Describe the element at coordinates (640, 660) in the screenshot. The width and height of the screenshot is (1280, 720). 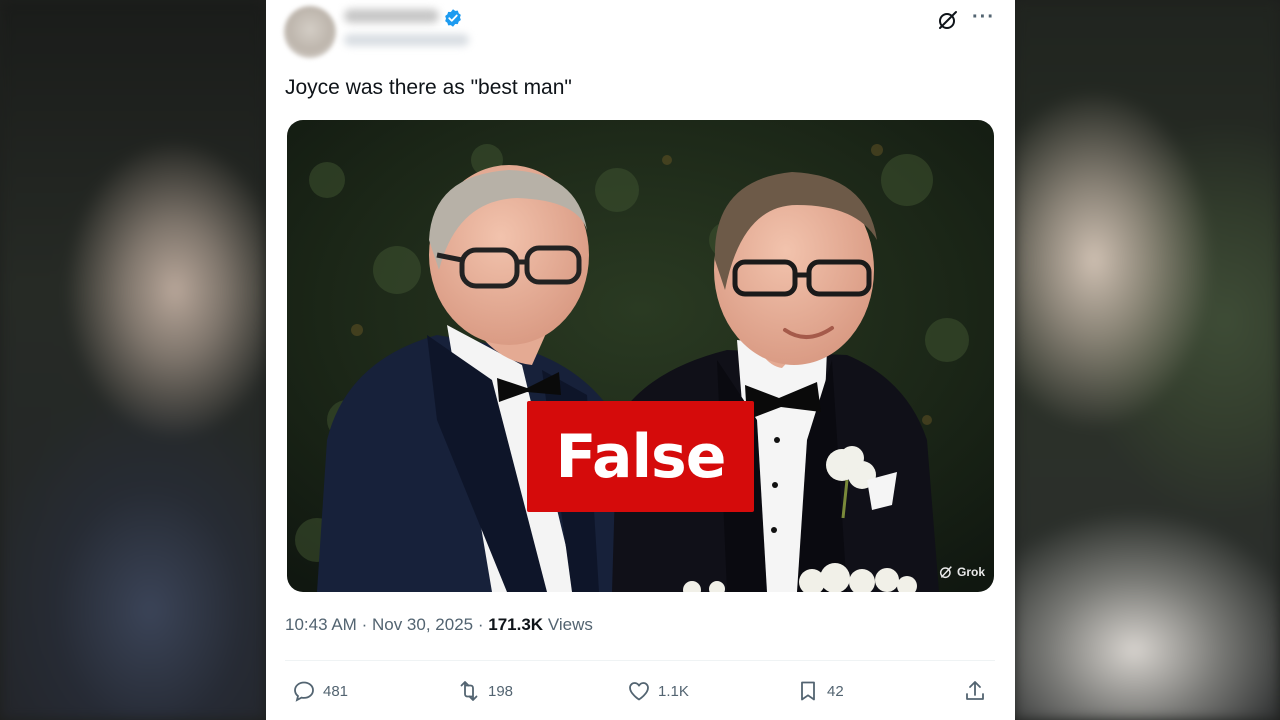
I see `divider` at that location.